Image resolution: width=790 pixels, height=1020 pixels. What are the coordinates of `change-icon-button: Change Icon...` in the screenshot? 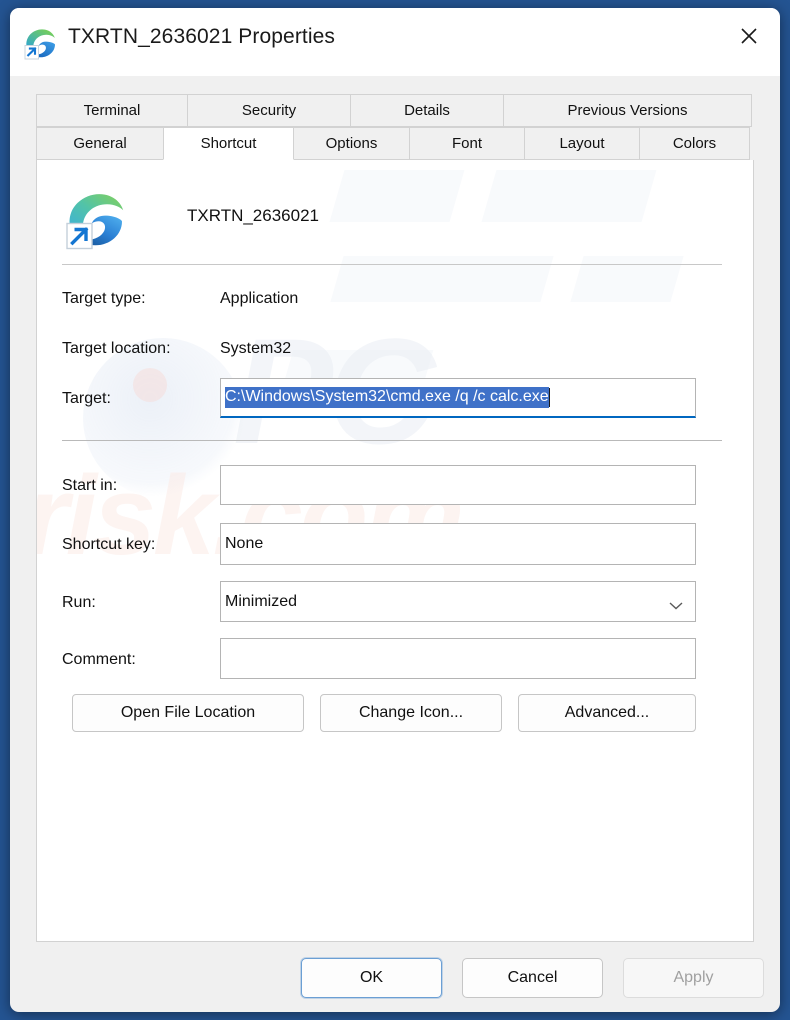 It's located at (411, 713).